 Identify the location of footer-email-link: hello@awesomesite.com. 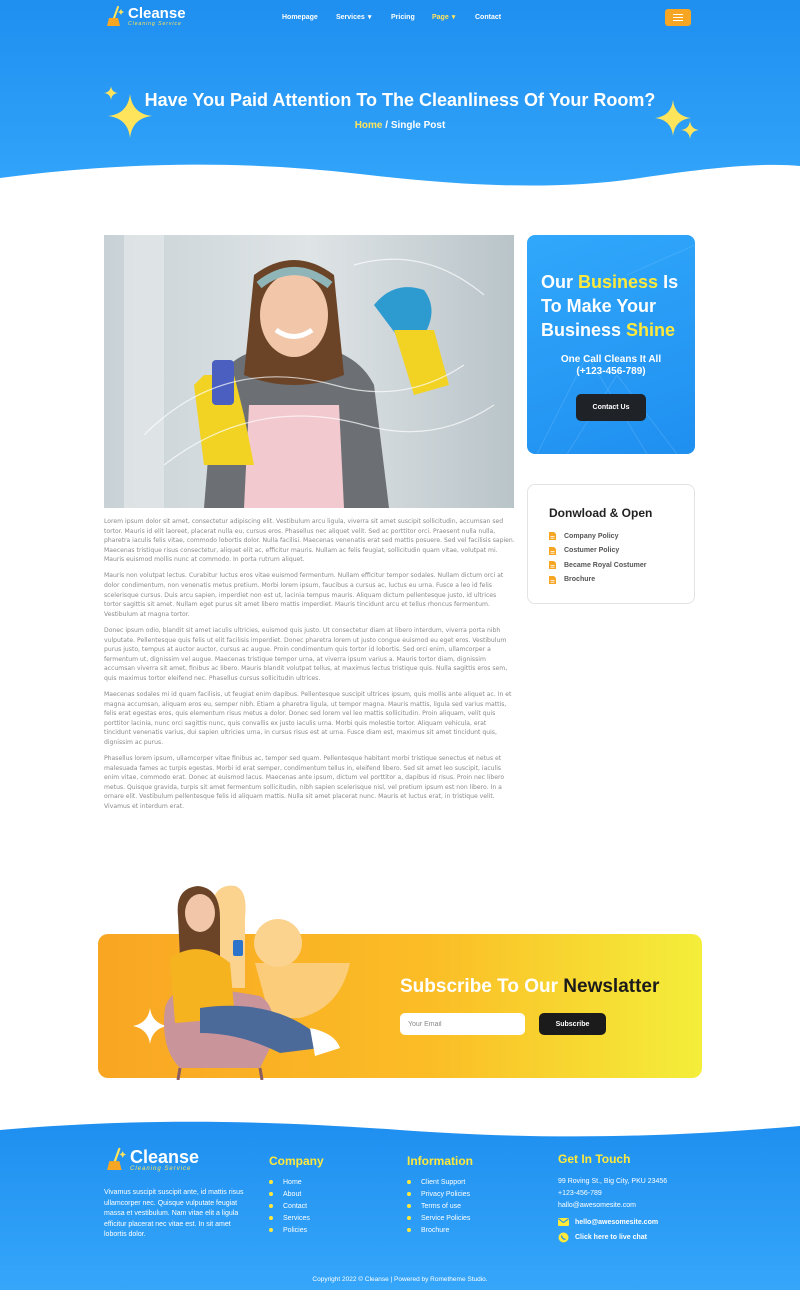
(608, 1222).